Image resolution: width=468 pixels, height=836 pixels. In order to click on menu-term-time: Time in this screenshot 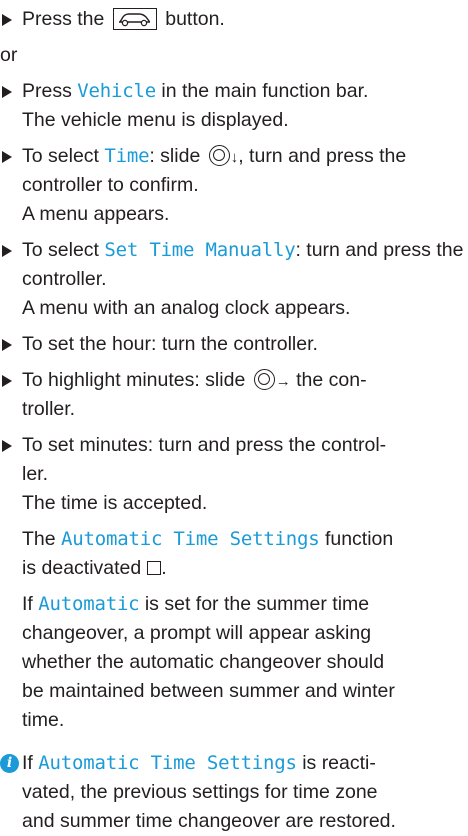, I will do `click(127, 156)`.